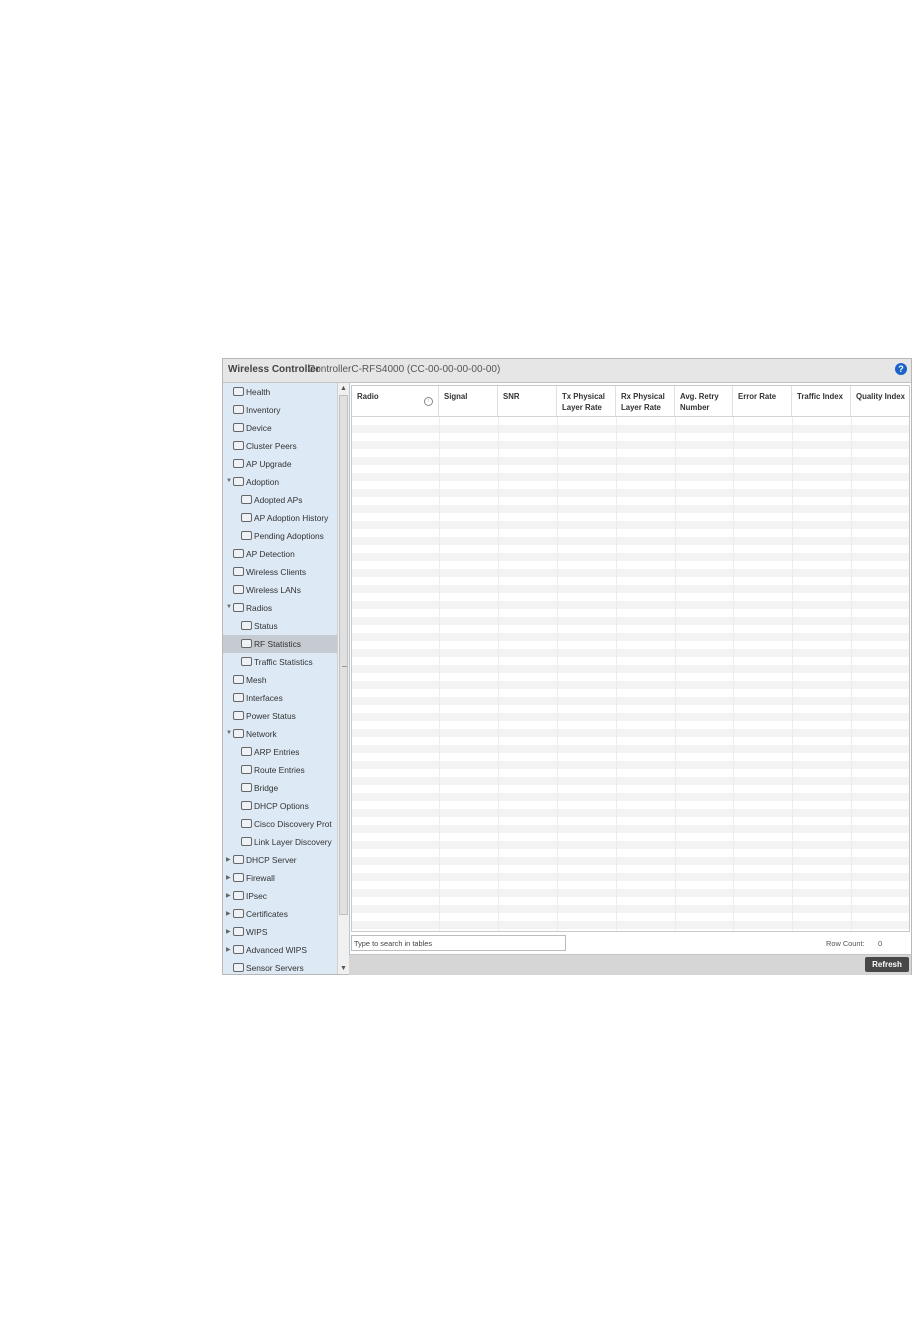  I want to click on sidebar-item-dhcp-options: DHCP Options, so click(280, 806).